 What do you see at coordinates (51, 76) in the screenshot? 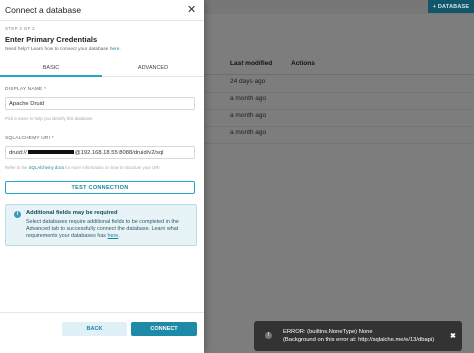
I see `active-tab-indicator` at bounding box center [51, 76].